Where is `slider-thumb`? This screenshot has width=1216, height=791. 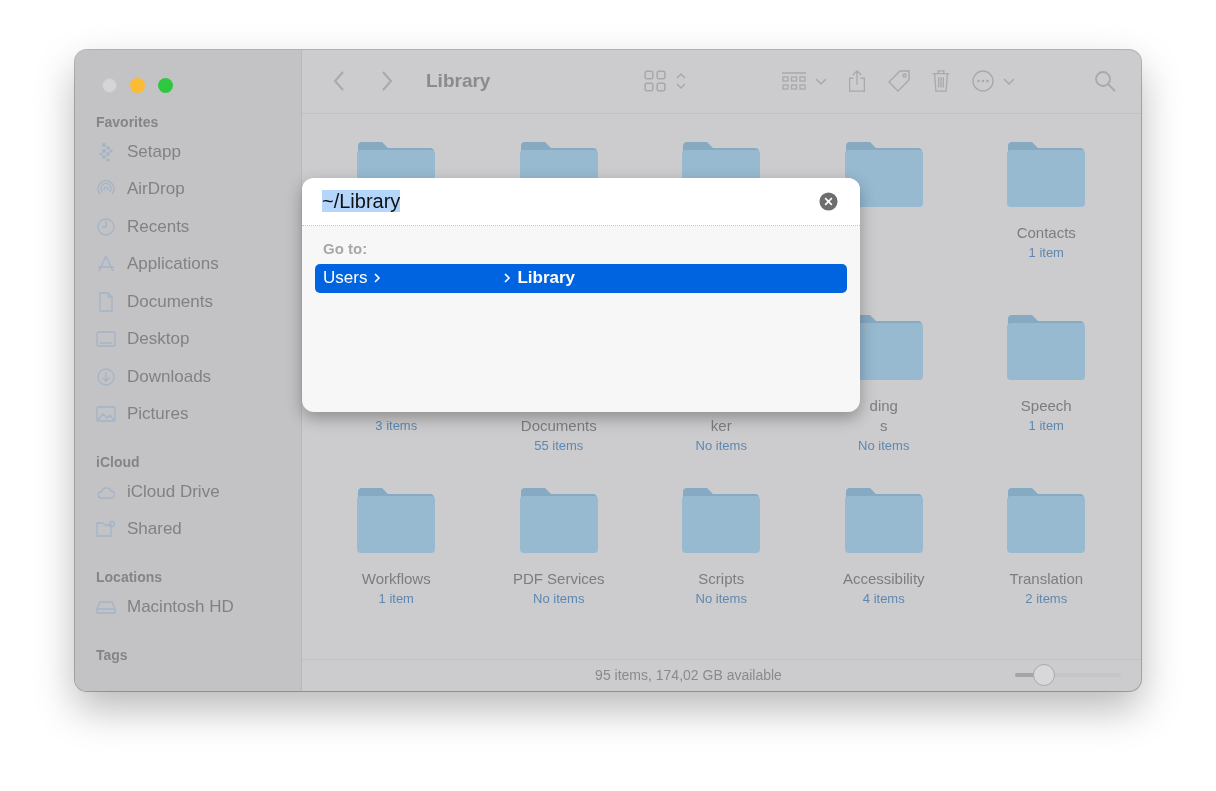 slider-thumb is located at coordinates (1043, 675).